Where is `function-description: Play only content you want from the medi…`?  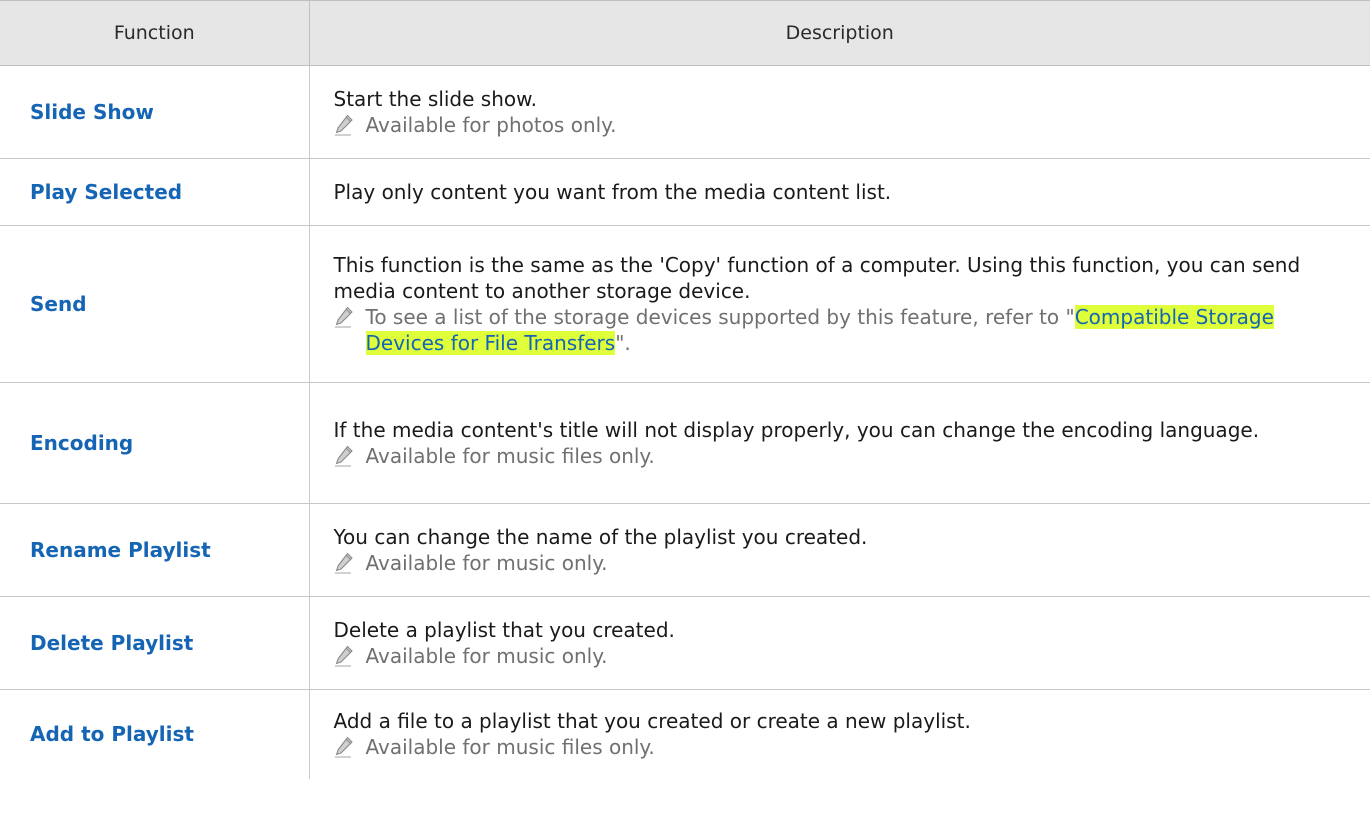 function-description: Play only content you want from the medi… is located at coordinates (839, 192).